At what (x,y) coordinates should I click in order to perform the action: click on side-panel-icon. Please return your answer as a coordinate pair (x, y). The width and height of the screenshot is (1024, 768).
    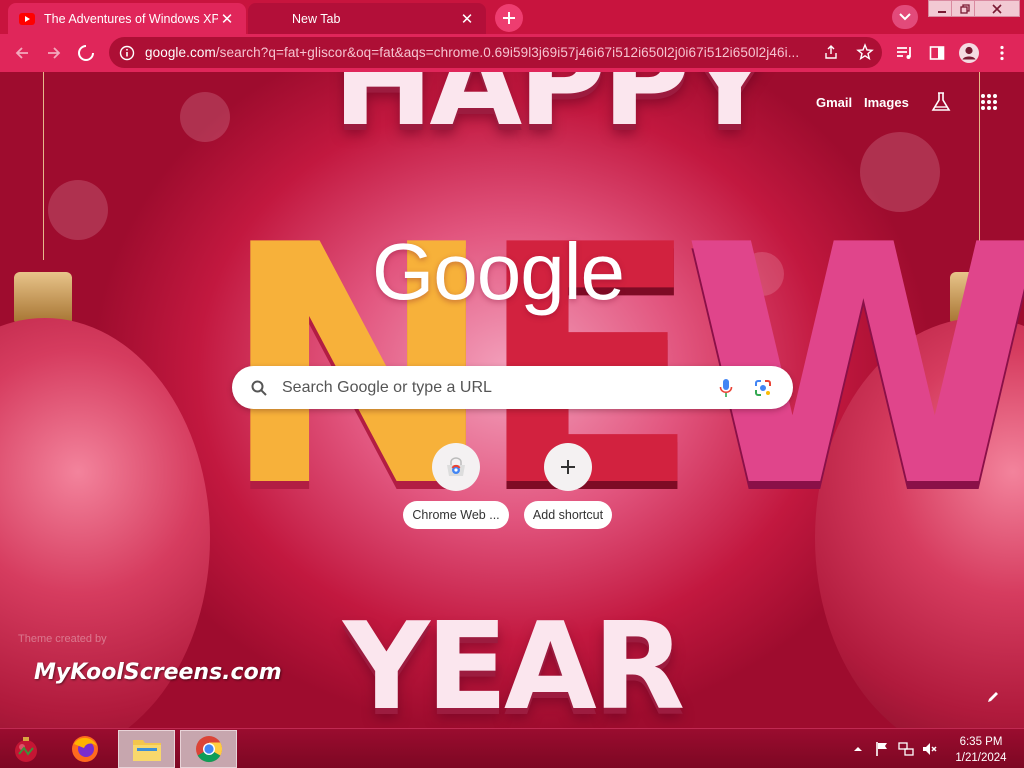
    Looking at the image, I should click on (937, 53).